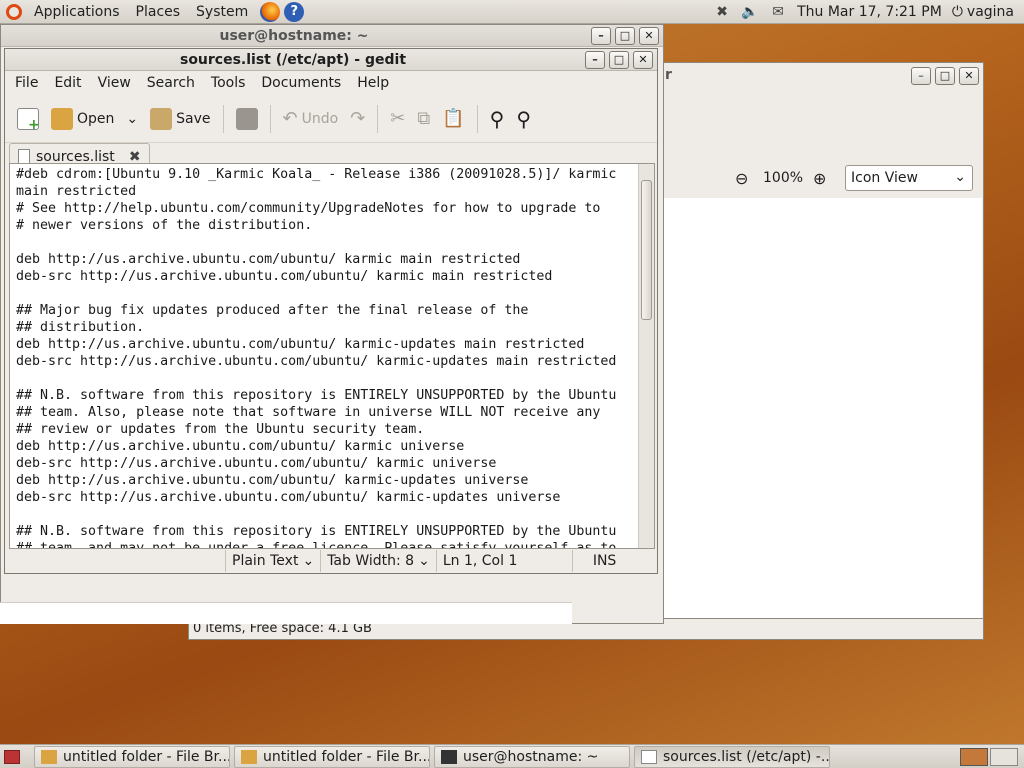 Image resolution: width=1024 pixels, height=768 pixels. I want to click on find-button: ⚲, so click(497, 119).